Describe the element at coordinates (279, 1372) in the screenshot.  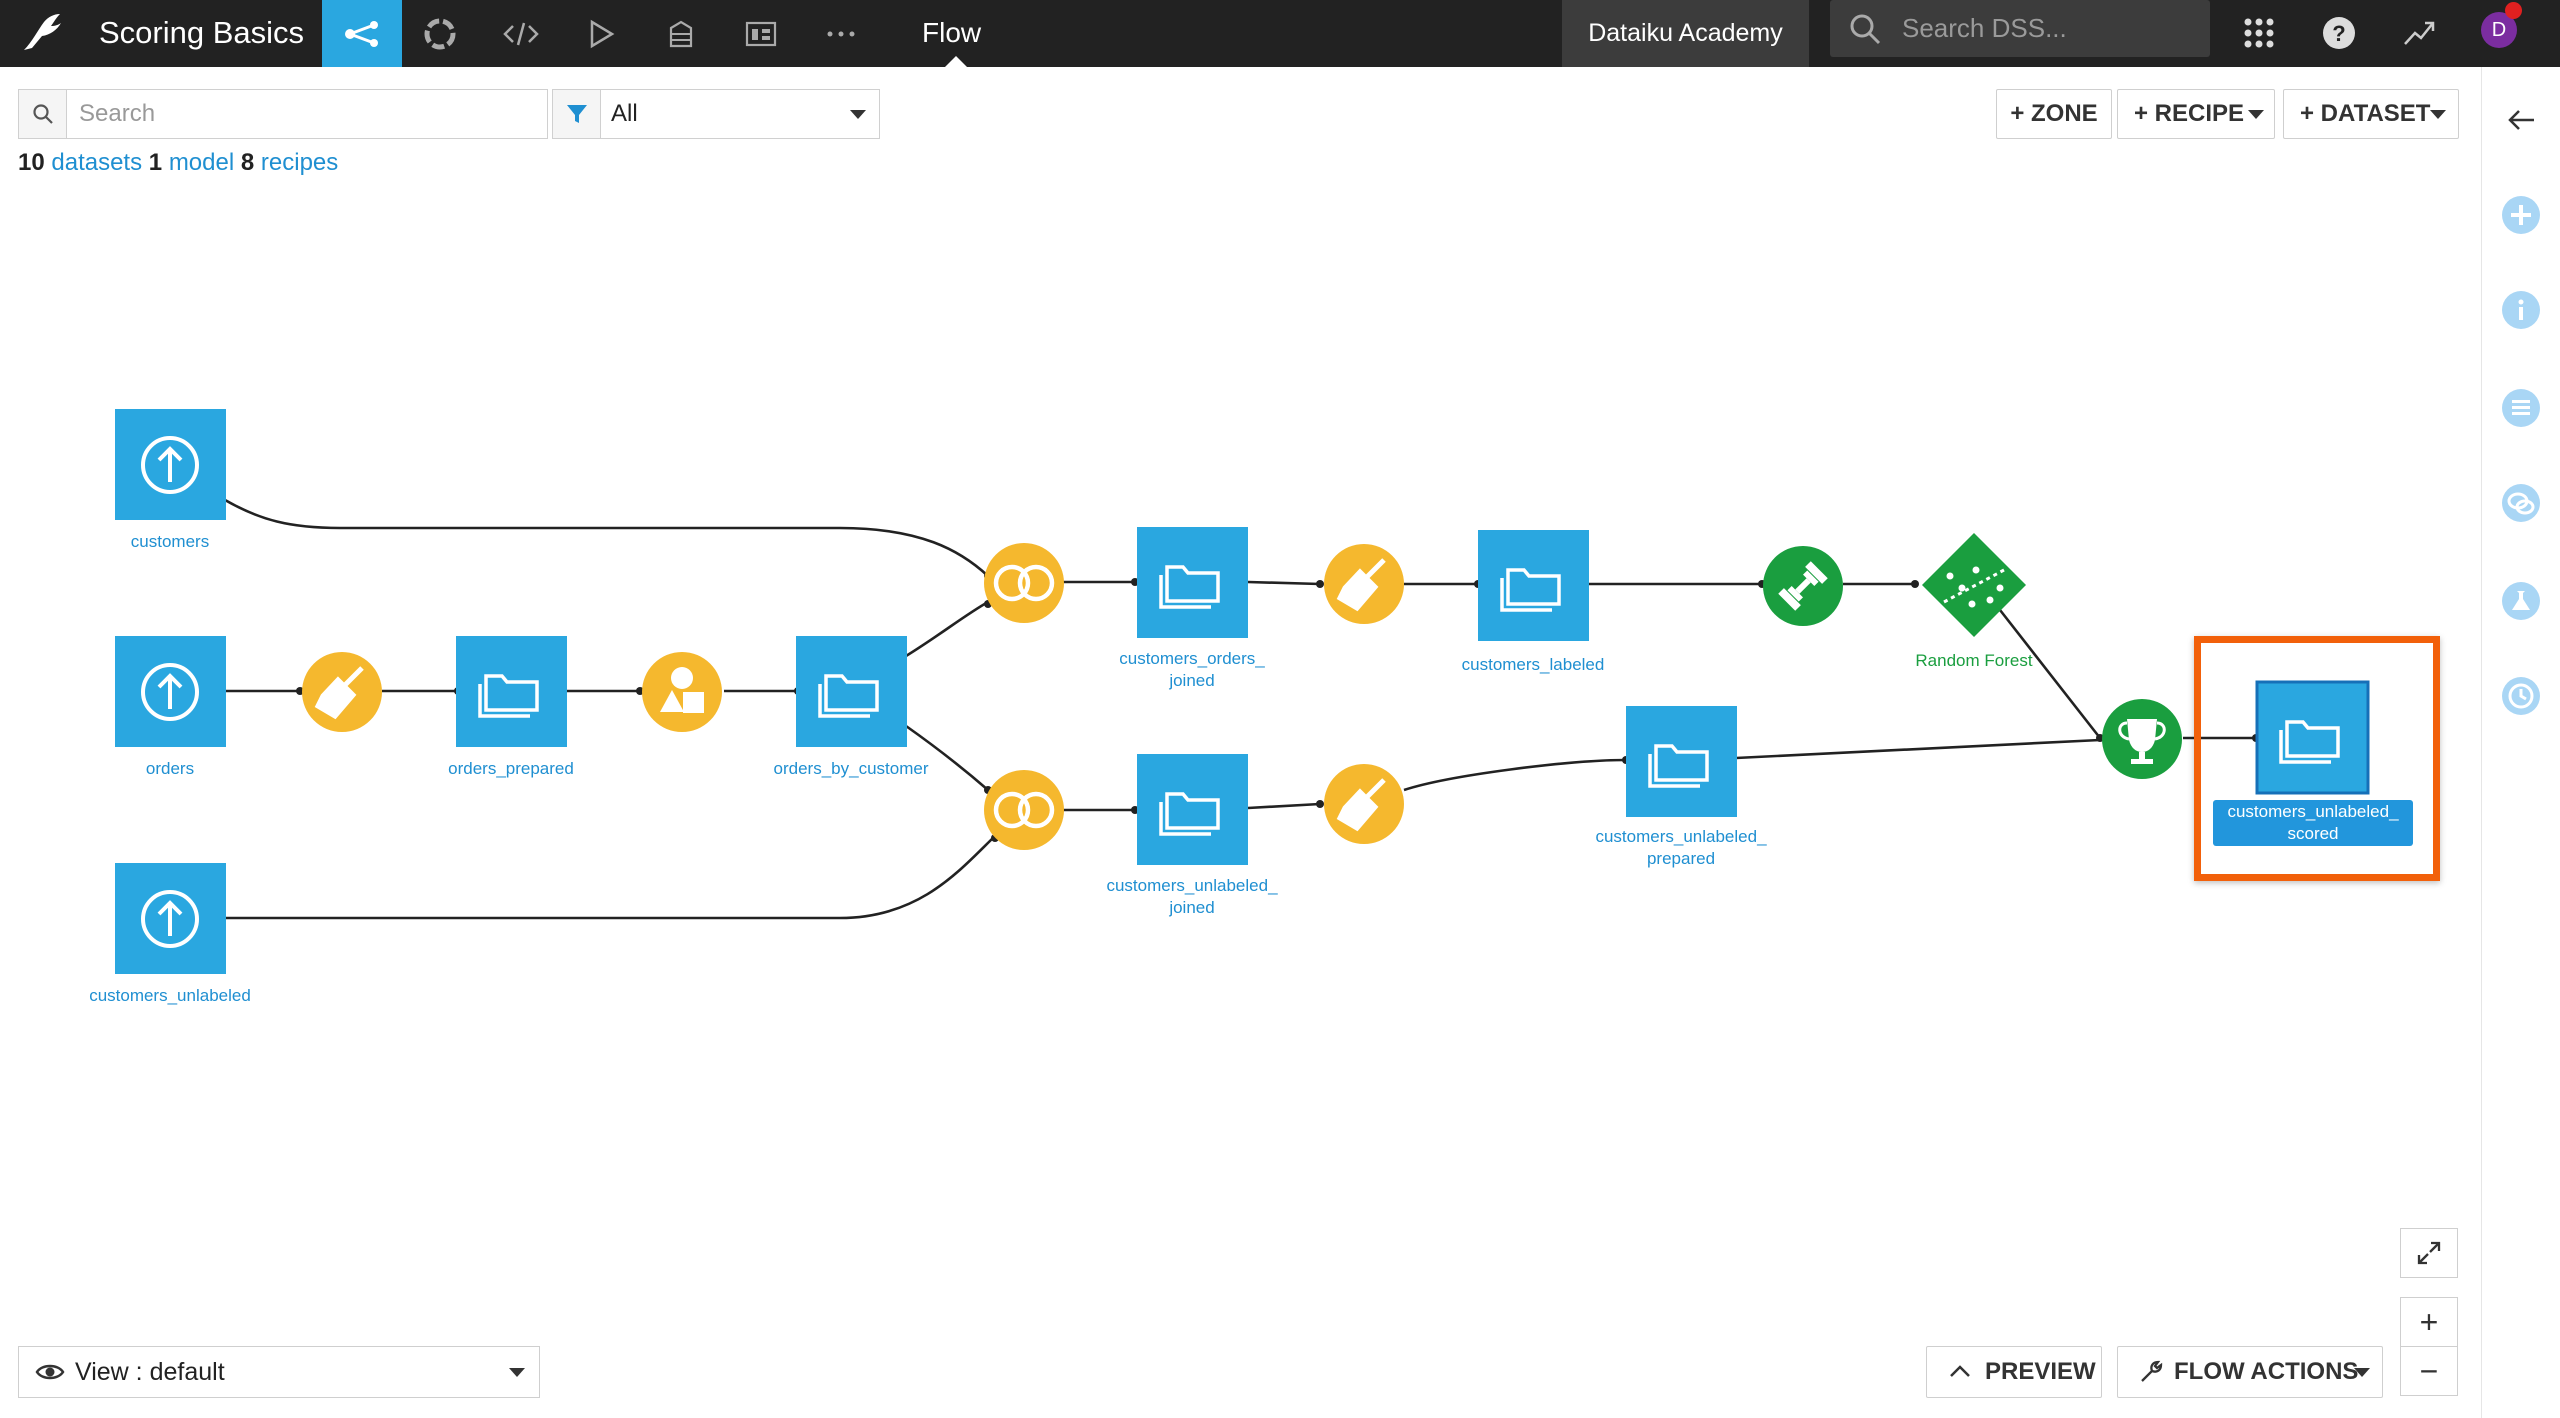
I see `view-selector: View : default` at that location.